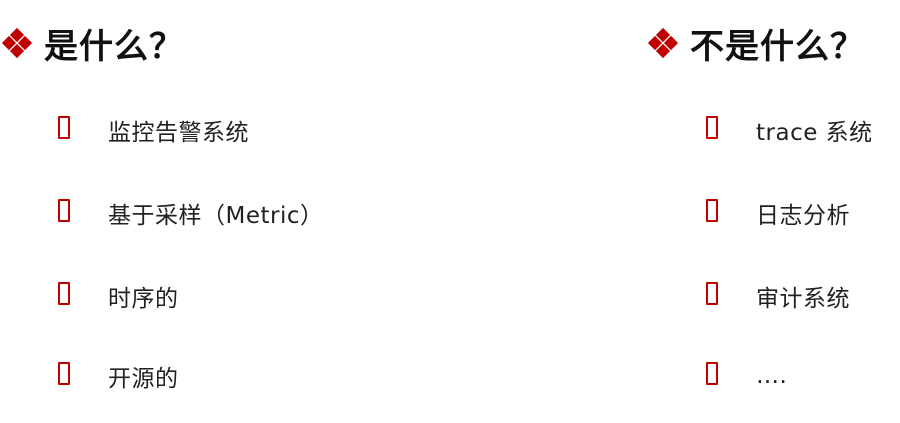 The height and width of the screenshot is (423, 900). I want to click on list-item-label: 监控告警系统, so click(178, 133).